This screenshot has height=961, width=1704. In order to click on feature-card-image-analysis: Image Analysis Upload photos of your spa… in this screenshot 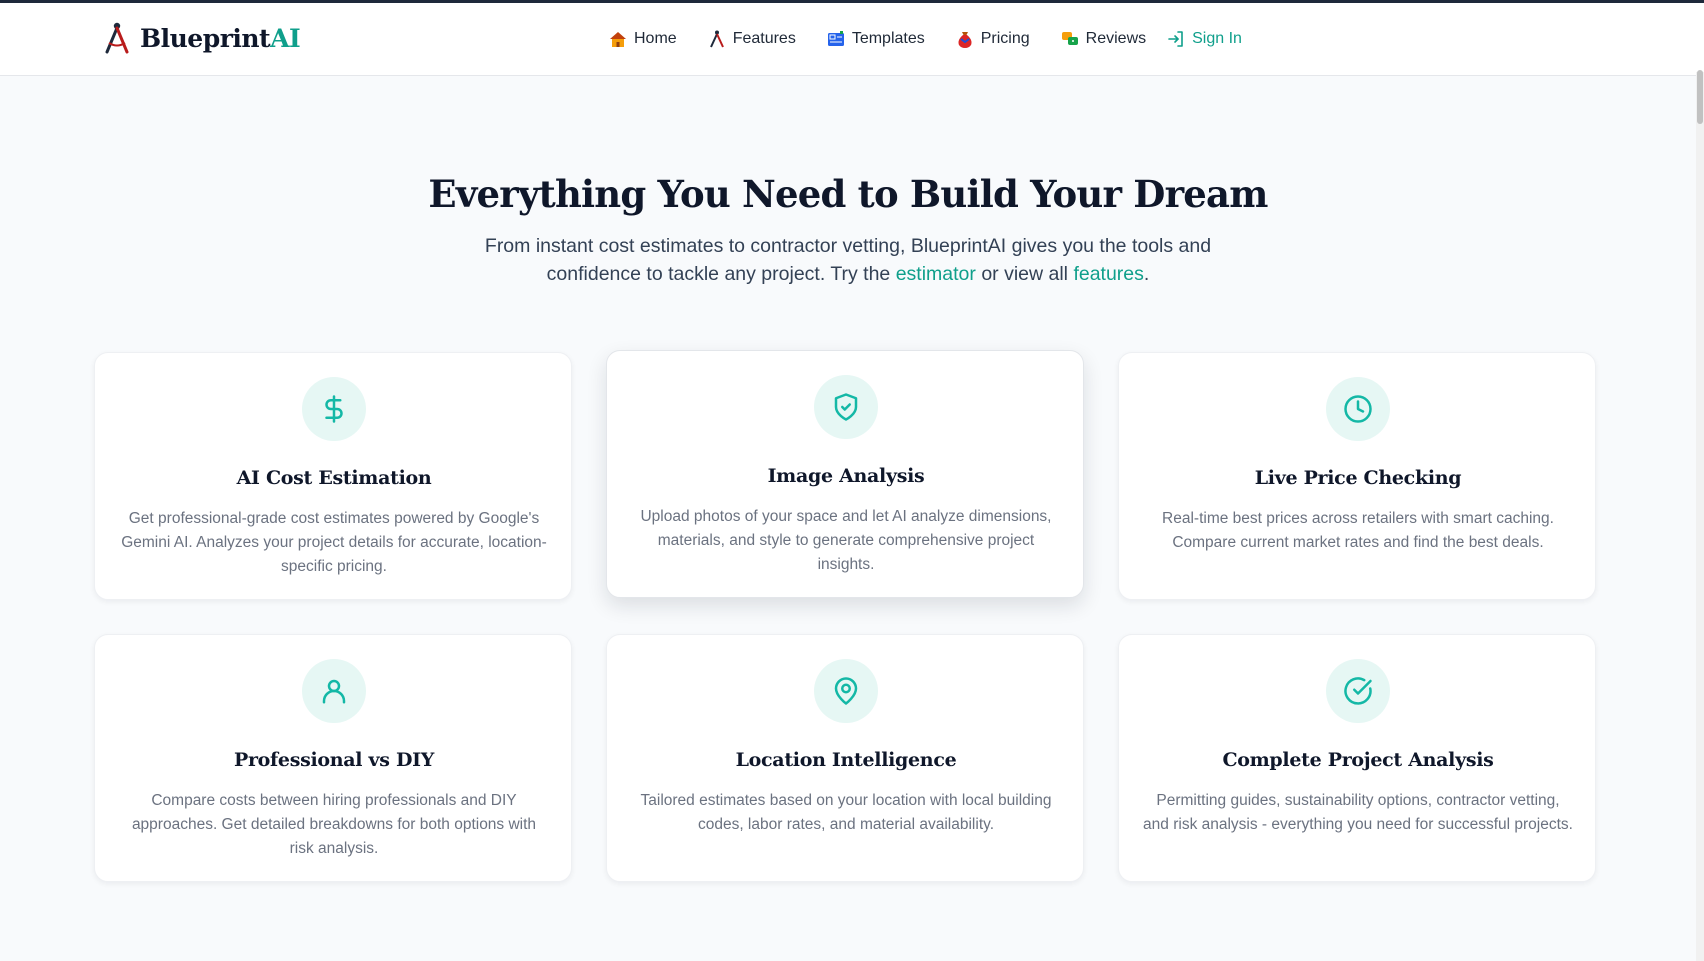, I will do `click(845, 474)`.